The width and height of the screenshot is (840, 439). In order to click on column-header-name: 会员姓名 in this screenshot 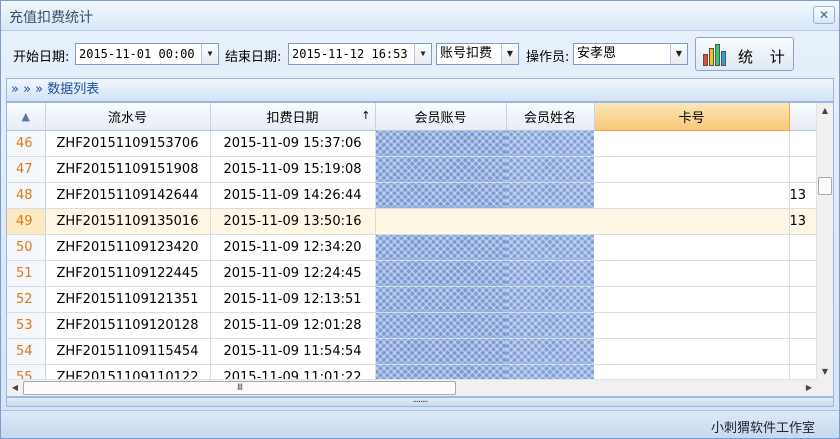, I will do `click(550, 117)`.